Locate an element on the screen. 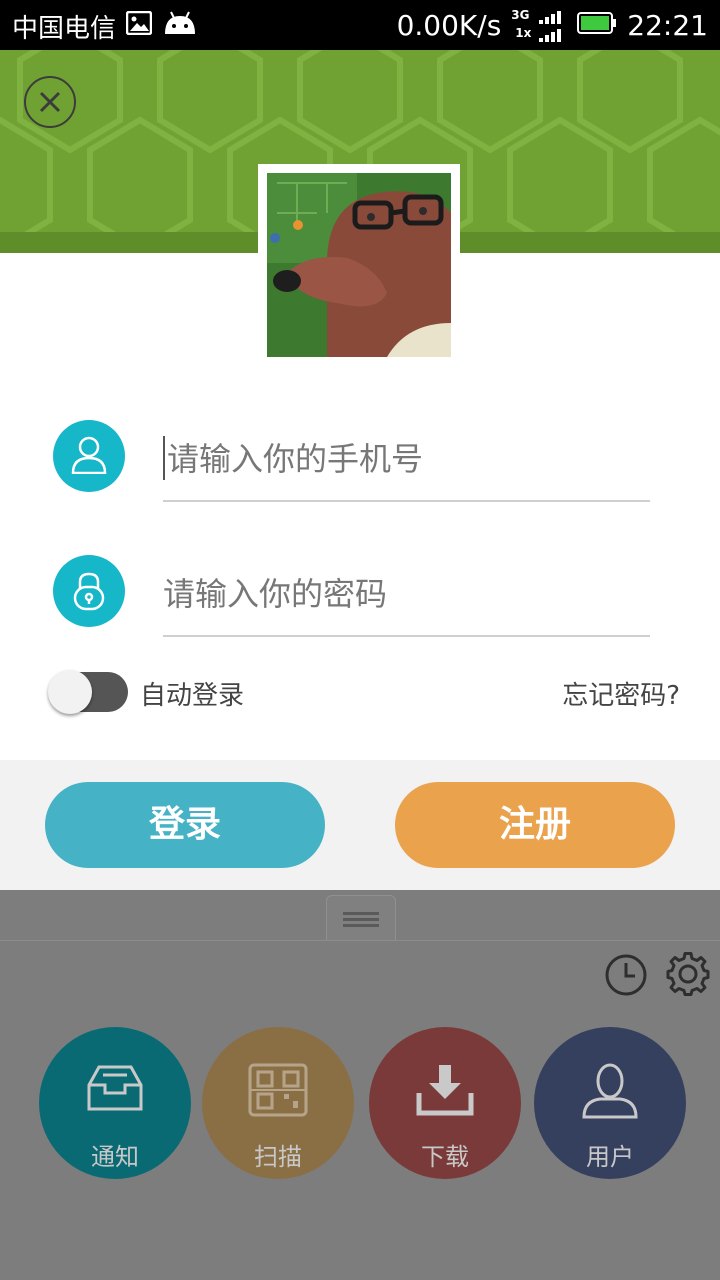 The height and width of the screenshot is (1280, 720). notify-label: 通知 is located at coordinates (115, 1157).